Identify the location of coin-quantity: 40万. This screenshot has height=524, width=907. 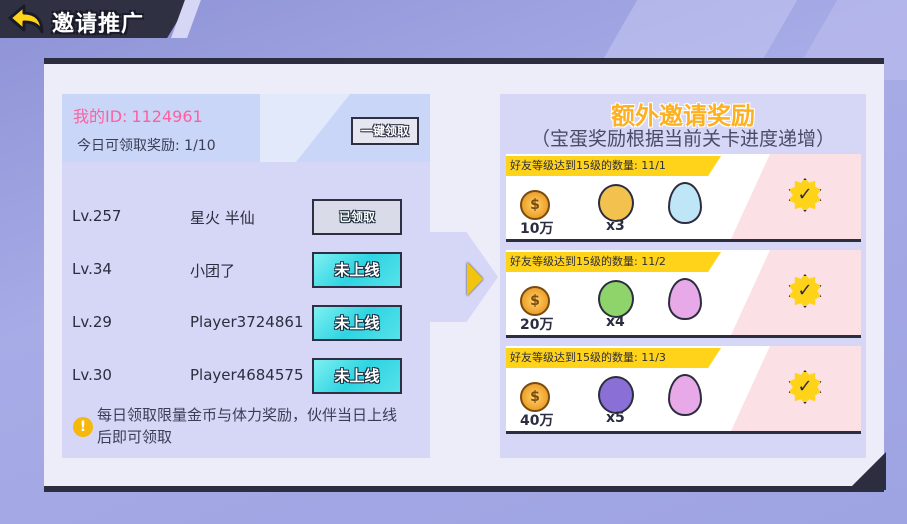
(537, 421).